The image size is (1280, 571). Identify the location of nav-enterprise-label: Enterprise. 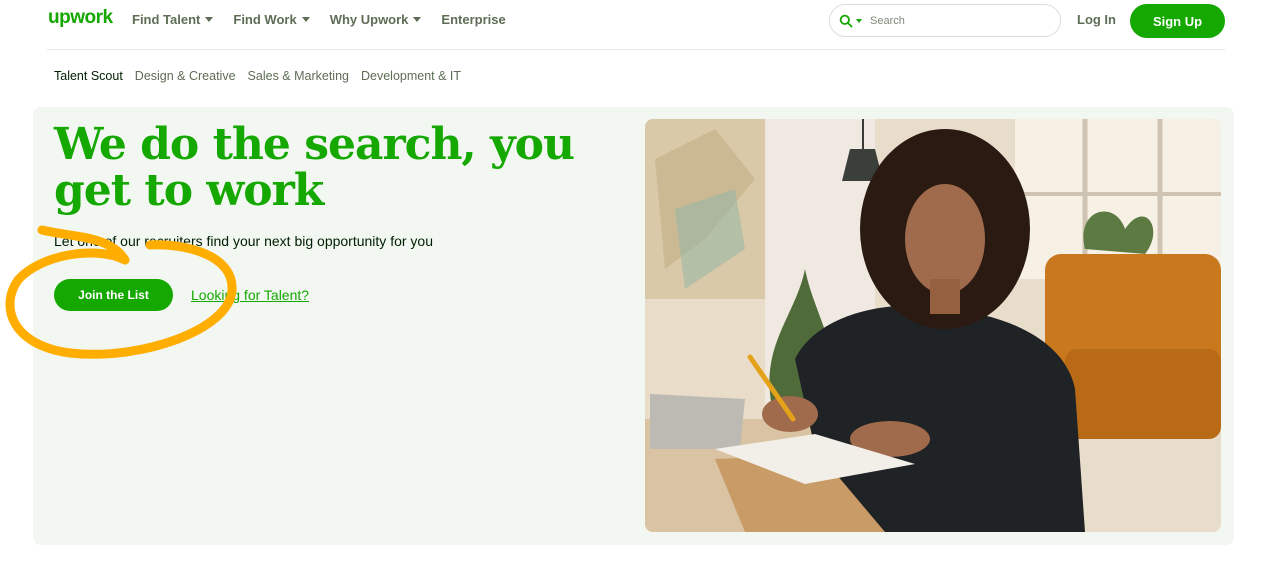
(473, 19).